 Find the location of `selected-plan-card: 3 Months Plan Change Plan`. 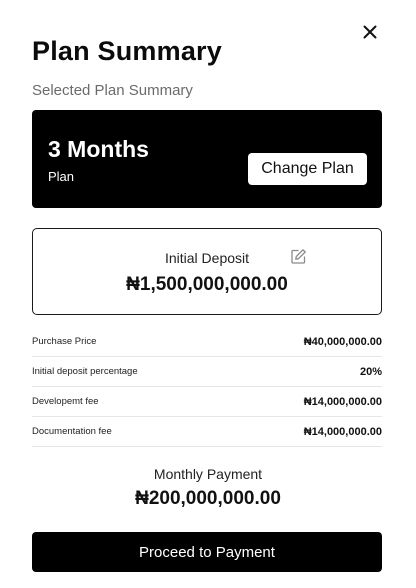

selected-plan-card: 3 Months Plan Change Plan is located at coordinates (207, 159).